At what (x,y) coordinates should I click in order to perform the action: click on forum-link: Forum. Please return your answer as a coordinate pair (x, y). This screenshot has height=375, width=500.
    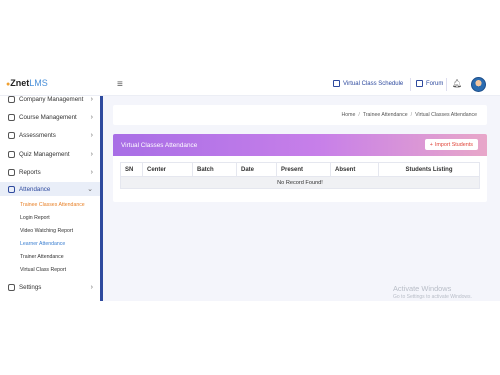
    Looking at the image, I should click on (429, 83).